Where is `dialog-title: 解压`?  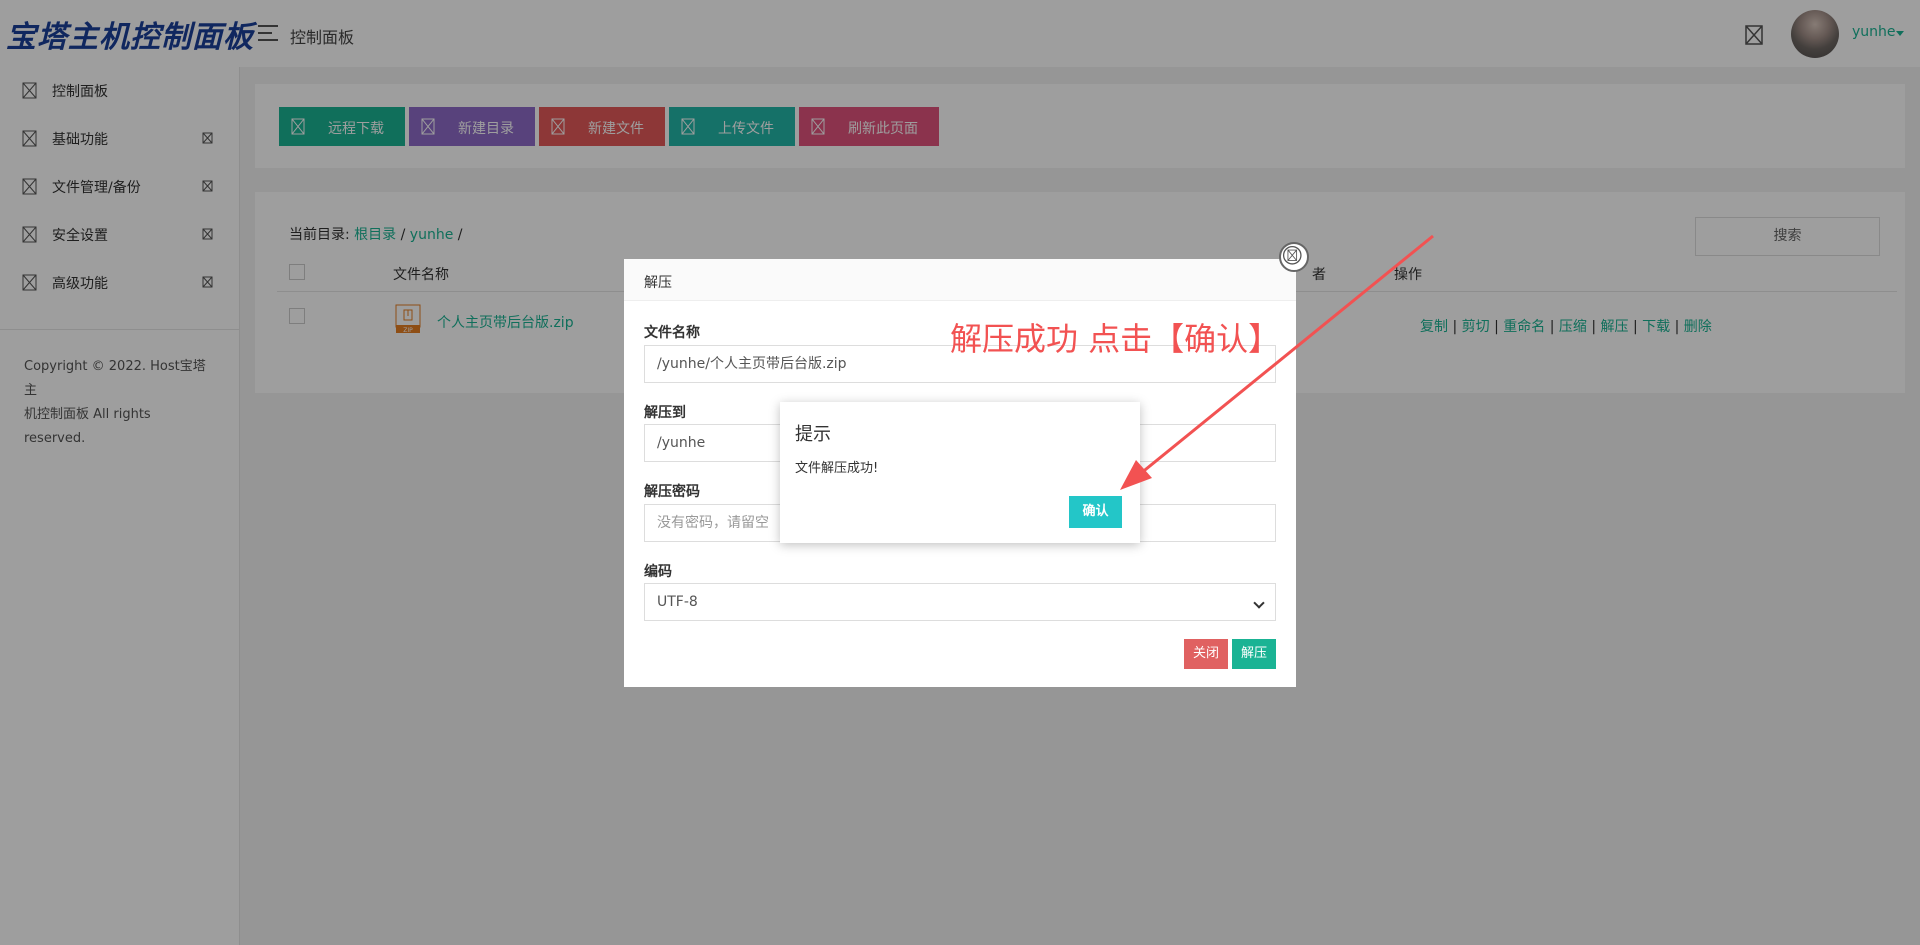 dialog-title: 解压 is located at coordinates (658, 283).